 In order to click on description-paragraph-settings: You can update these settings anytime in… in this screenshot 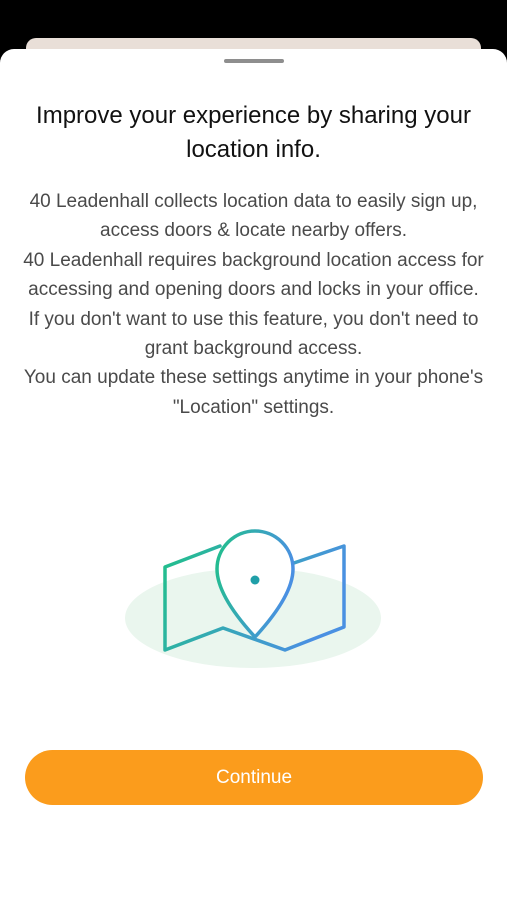, I will do `click(253, 392)`.